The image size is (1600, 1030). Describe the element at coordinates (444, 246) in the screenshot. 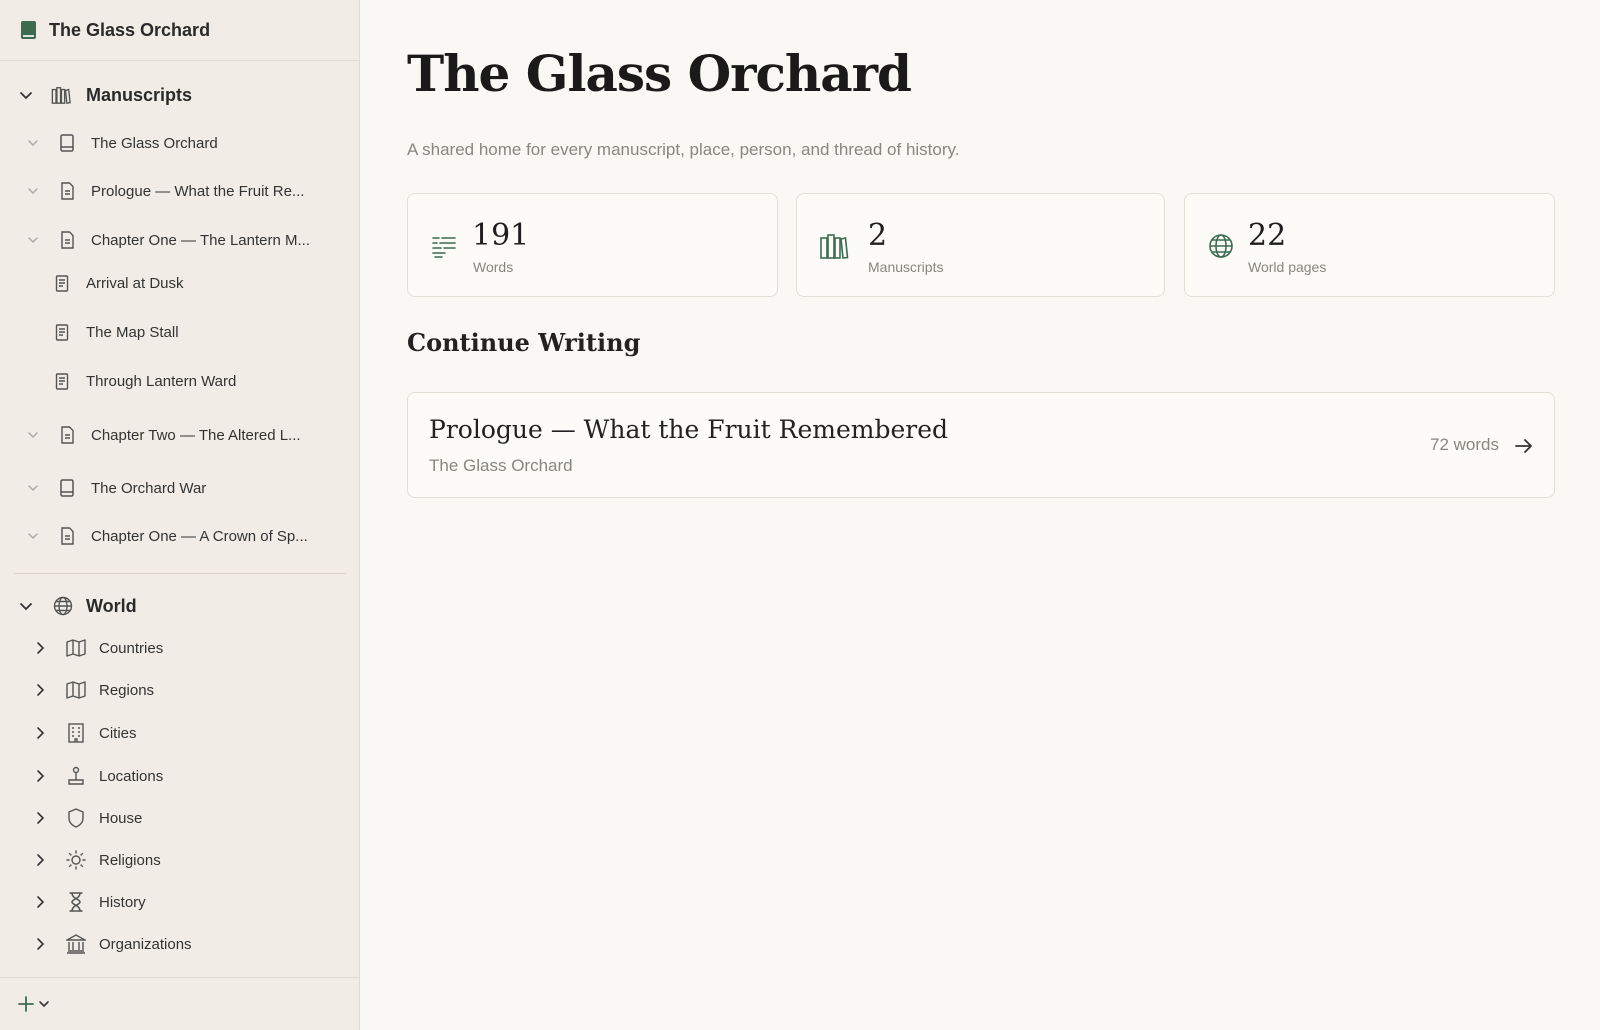

I see `text-lines-icon` at that location.